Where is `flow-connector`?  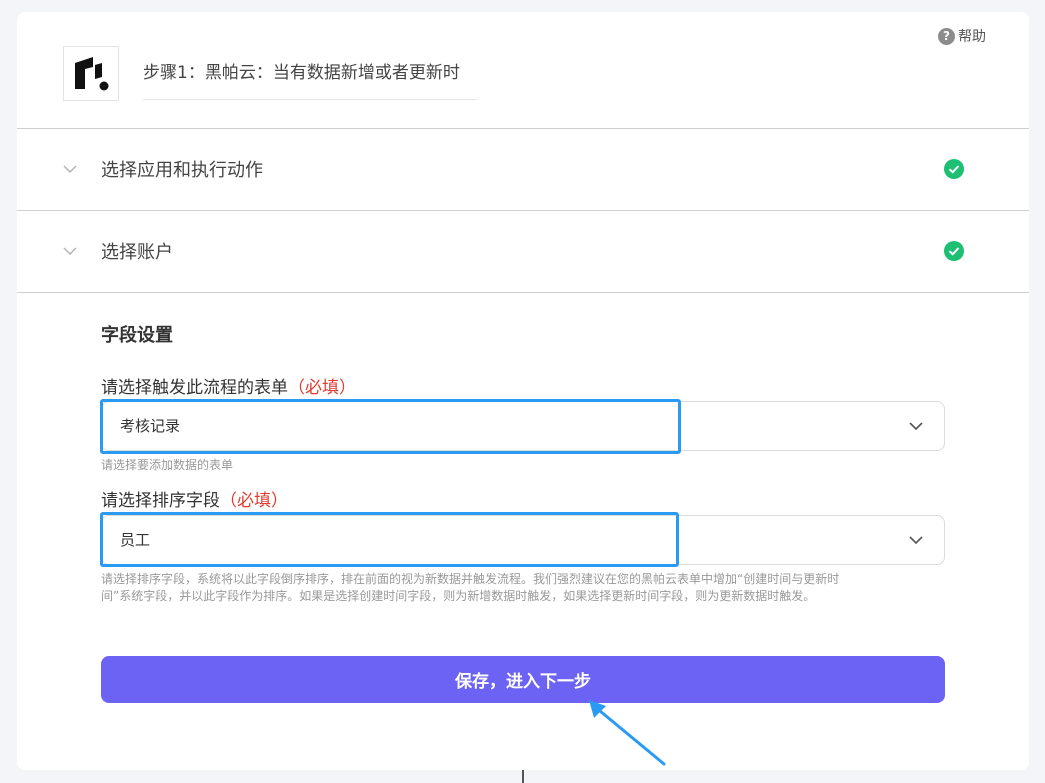 flow-connector is located at coordinates (523, 776).